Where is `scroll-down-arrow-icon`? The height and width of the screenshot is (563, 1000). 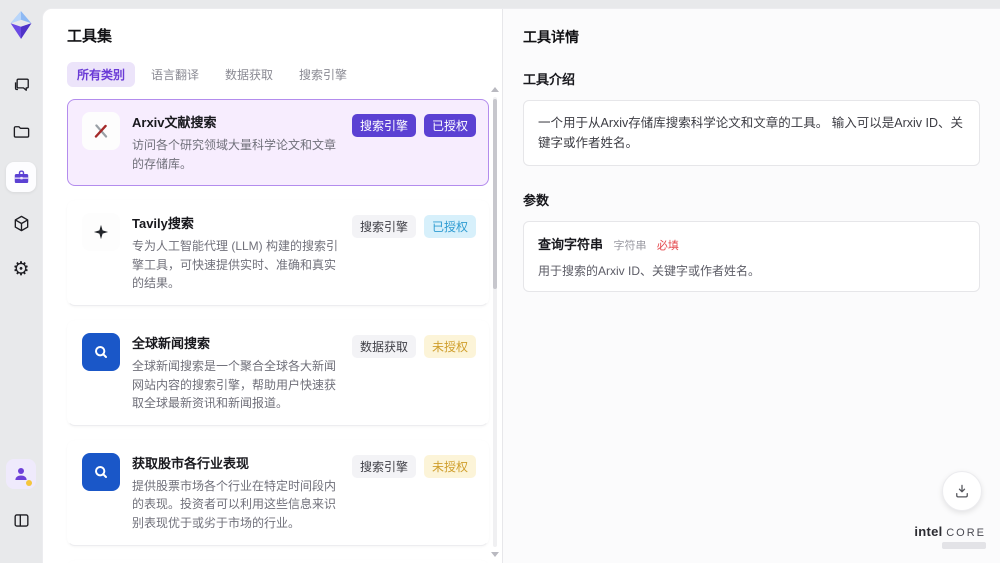 scroll-down-arrow-icon is located at coordinates (495, 554).